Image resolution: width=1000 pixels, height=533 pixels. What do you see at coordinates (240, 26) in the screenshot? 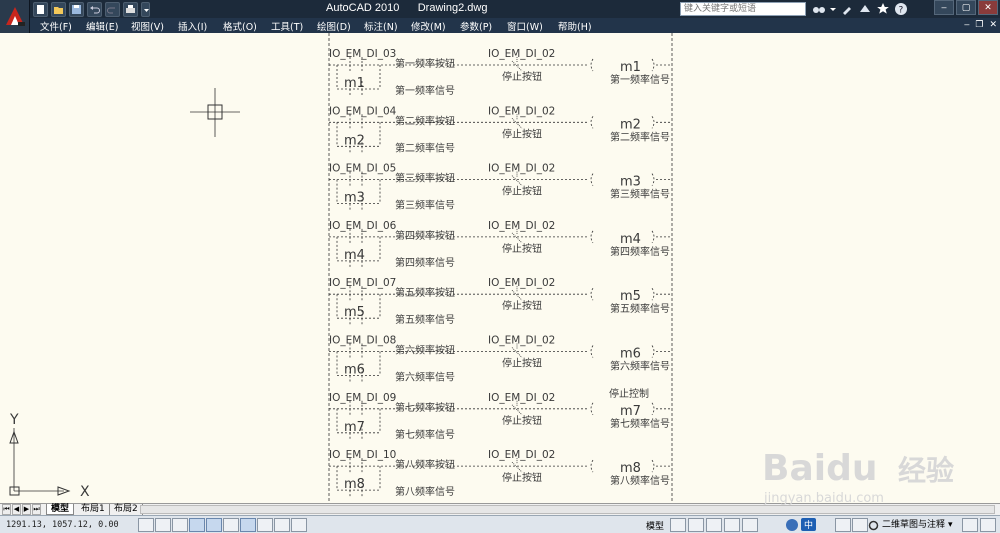
I see `menu-format: 格式(O)` at bounding box center [240, 26].